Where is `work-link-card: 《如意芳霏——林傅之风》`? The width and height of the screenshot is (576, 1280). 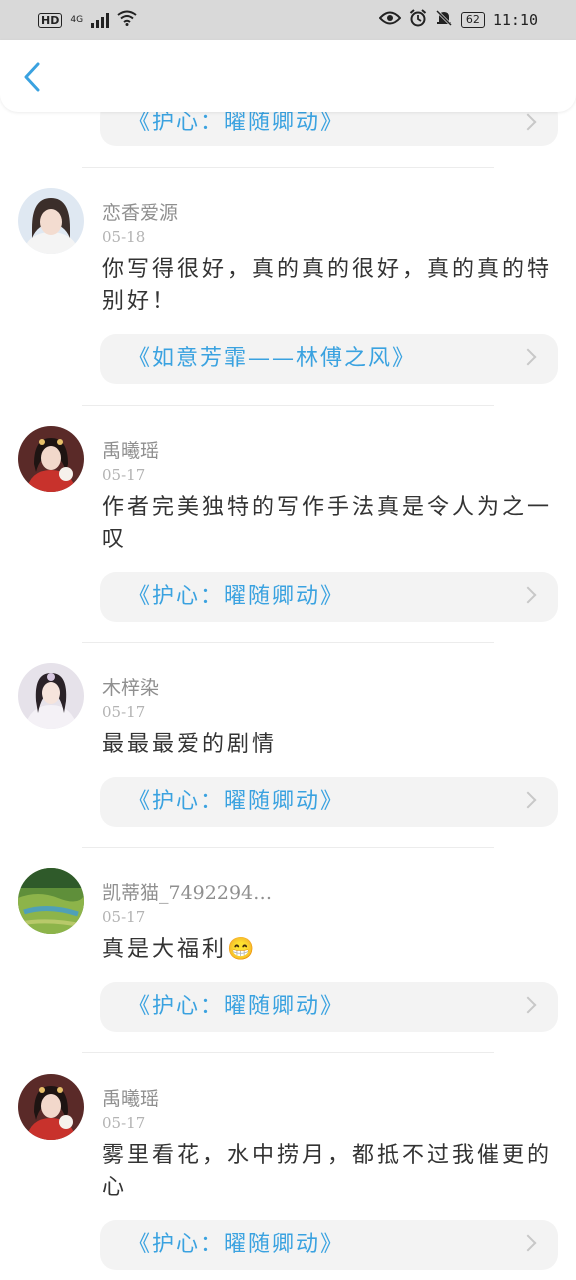 work-link-card: 《如意芳霏——林傅之风》 is located at coordinates (329, 359).